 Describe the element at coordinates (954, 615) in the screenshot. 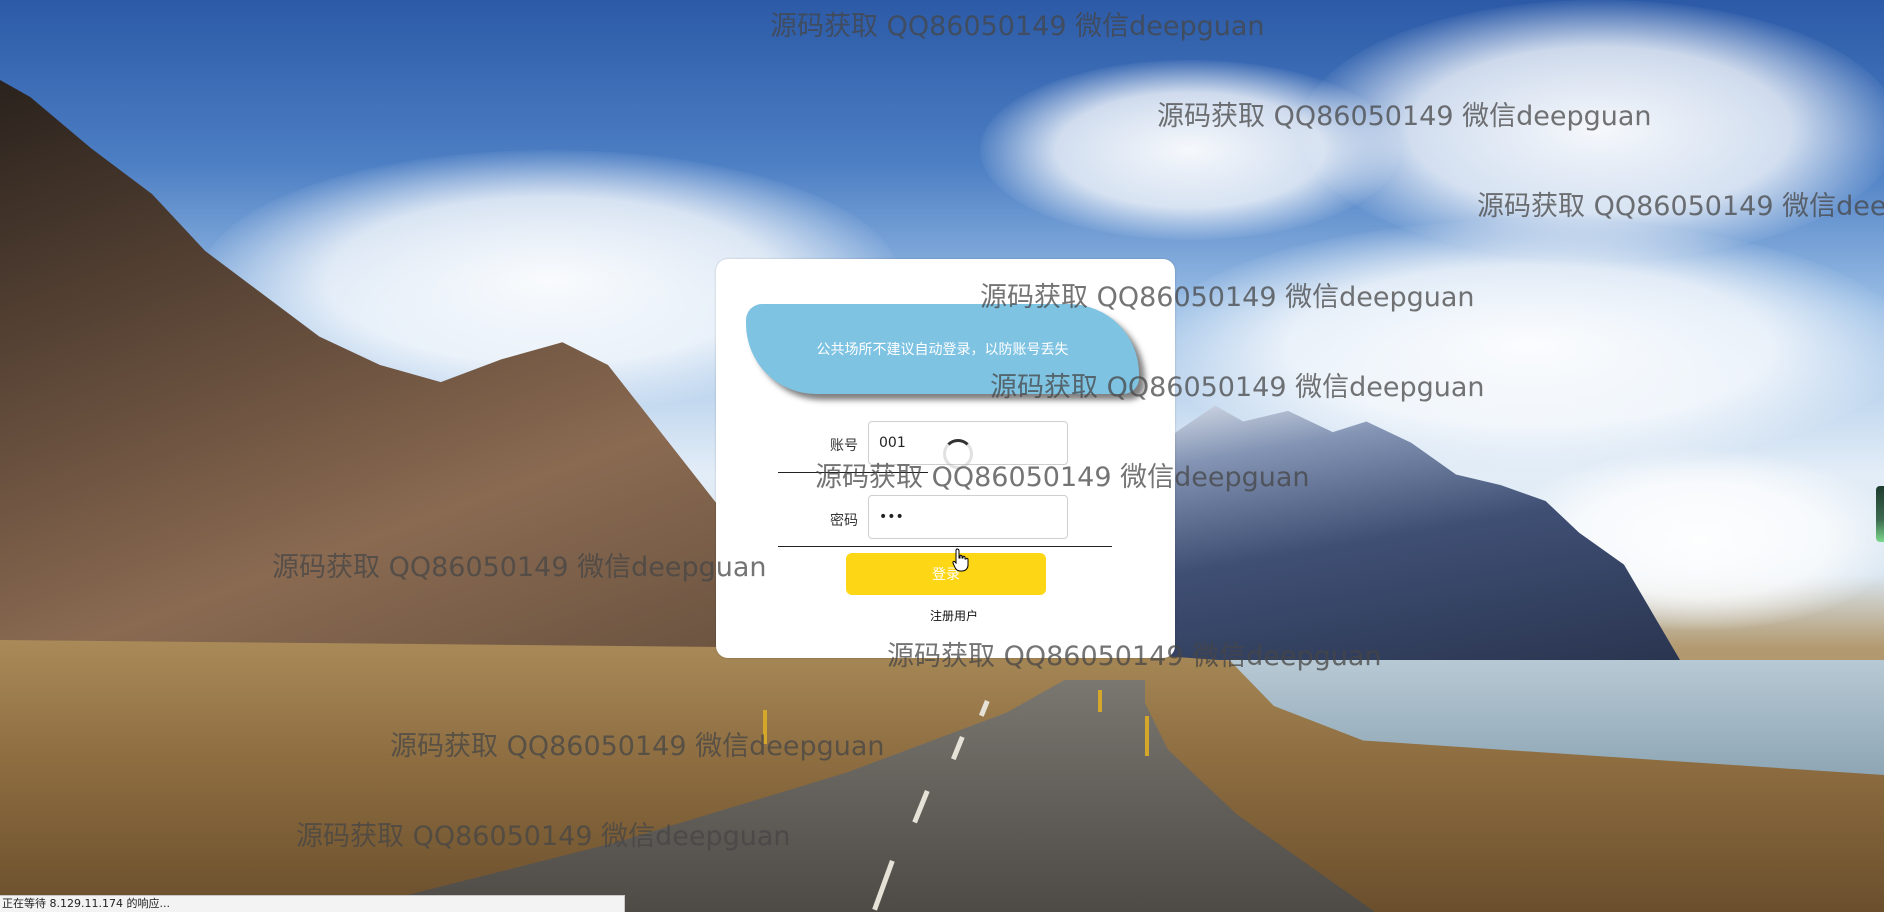

I see `register-link: 注册用户` at that location.